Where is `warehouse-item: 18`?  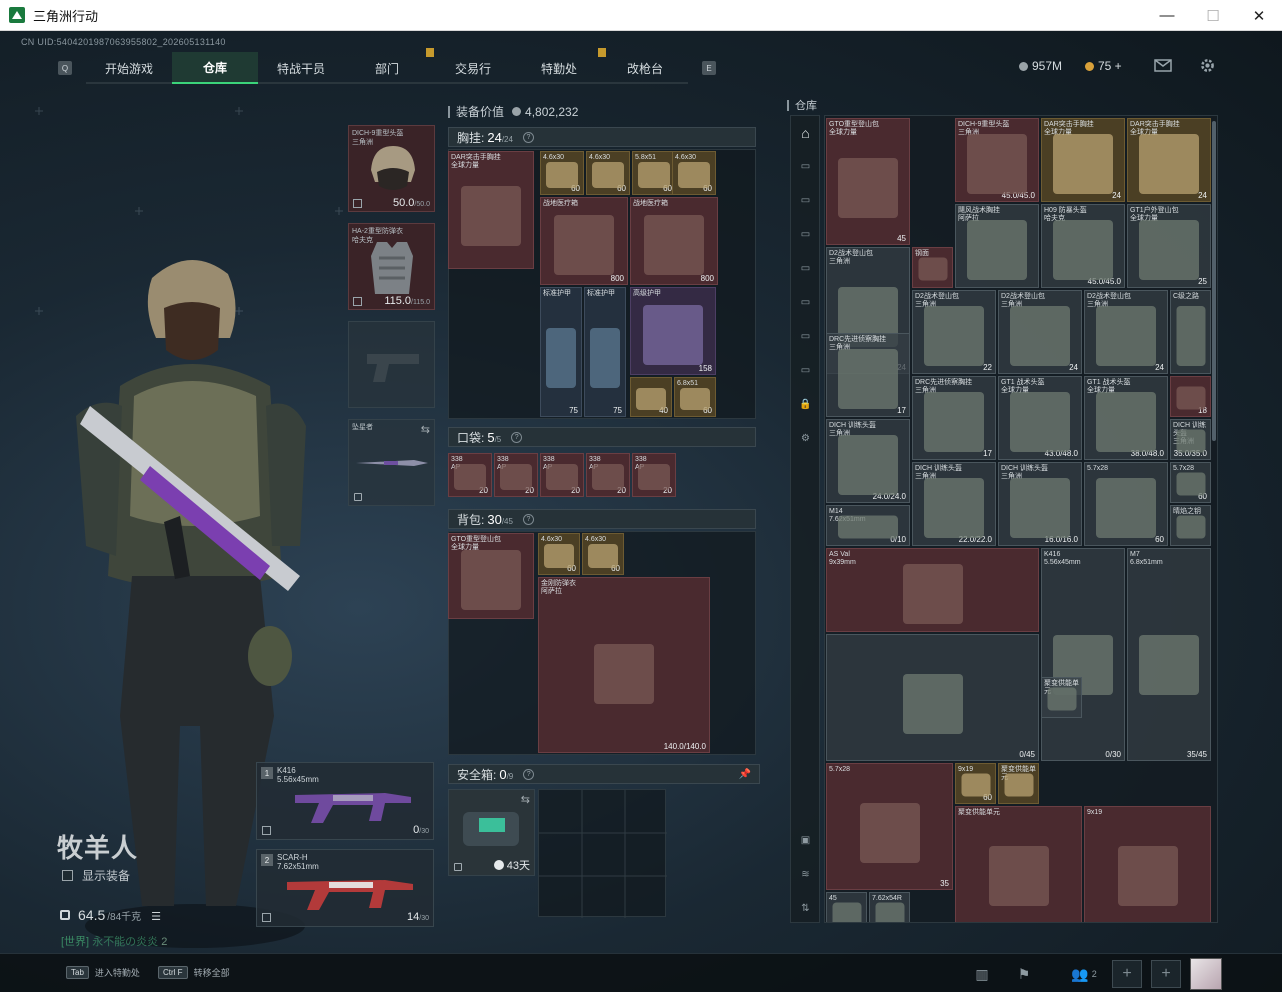 warehouse-item: 18 is located at coordinates (1190, 396).